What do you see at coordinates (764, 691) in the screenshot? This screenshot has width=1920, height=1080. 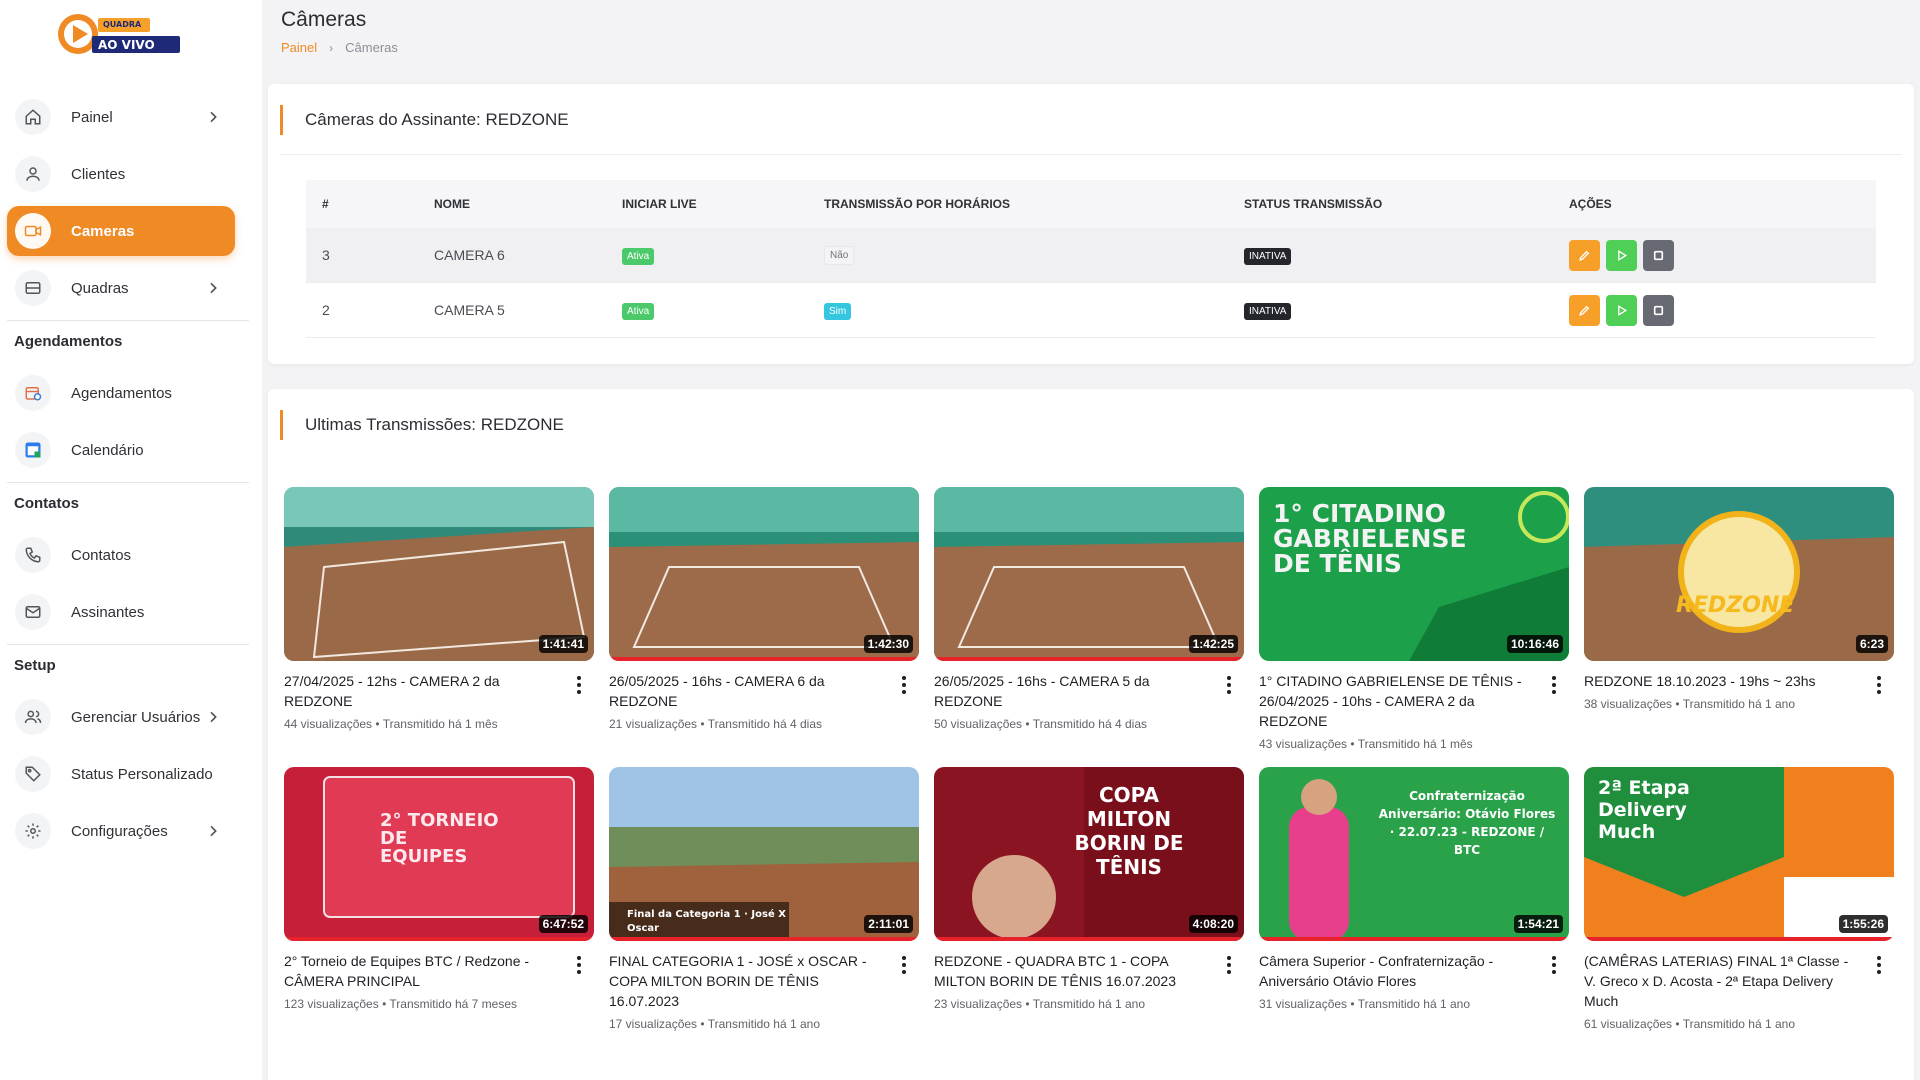 I see `video-title: 26/05/2025 - 16hs - CAMERA 6 da REDZONE` at bounding box center [764, 691].